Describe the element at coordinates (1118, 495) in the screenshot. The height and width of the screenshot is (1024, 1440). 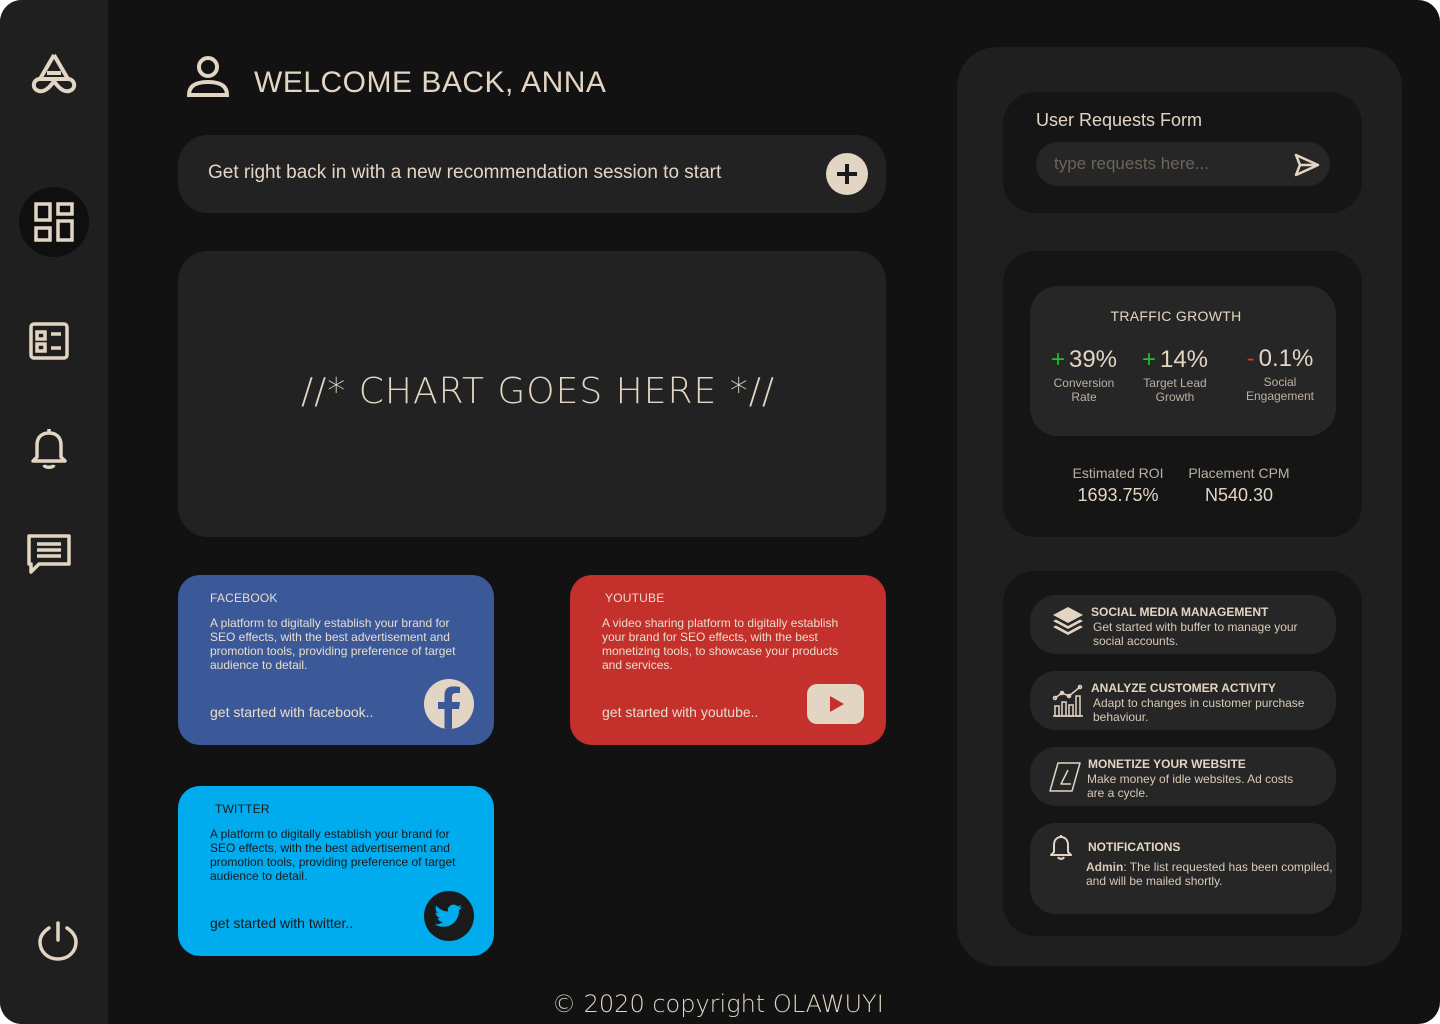
I see `kpi-value: 1693.75%` at that location.